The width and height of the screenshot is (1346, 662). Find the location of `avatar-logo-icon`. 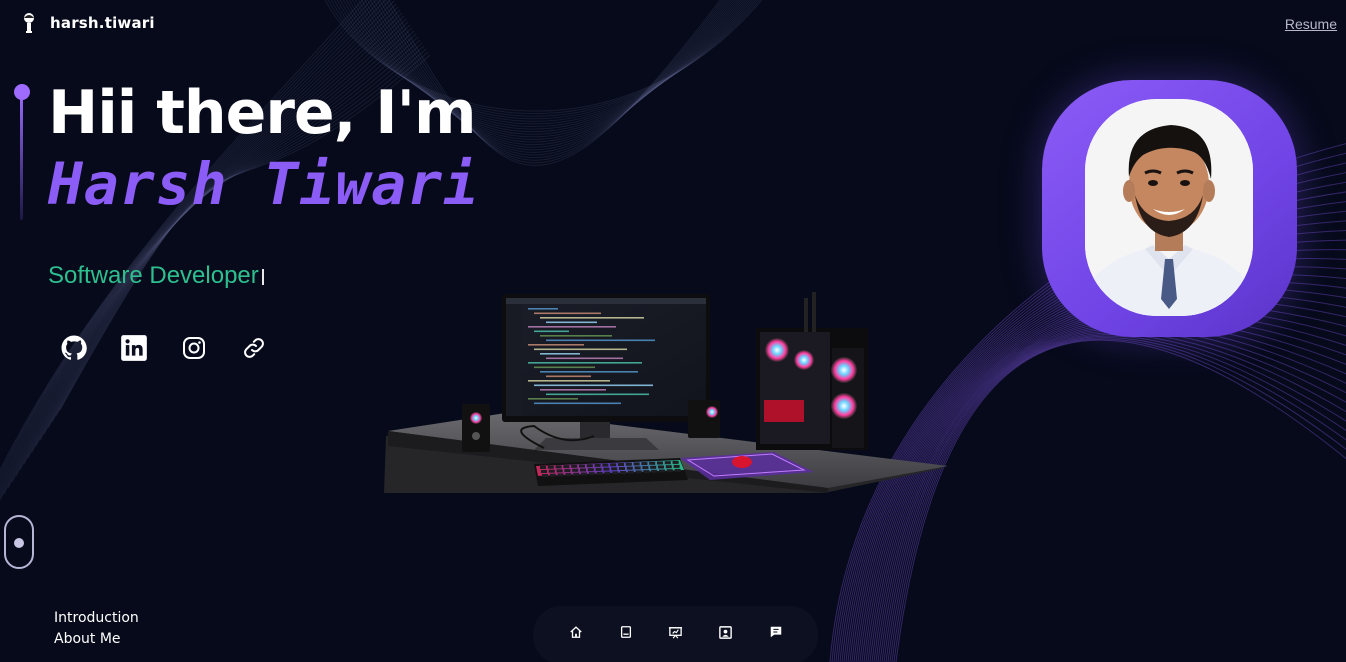

avatar-logo-icon is located at coordinates (29, 23).